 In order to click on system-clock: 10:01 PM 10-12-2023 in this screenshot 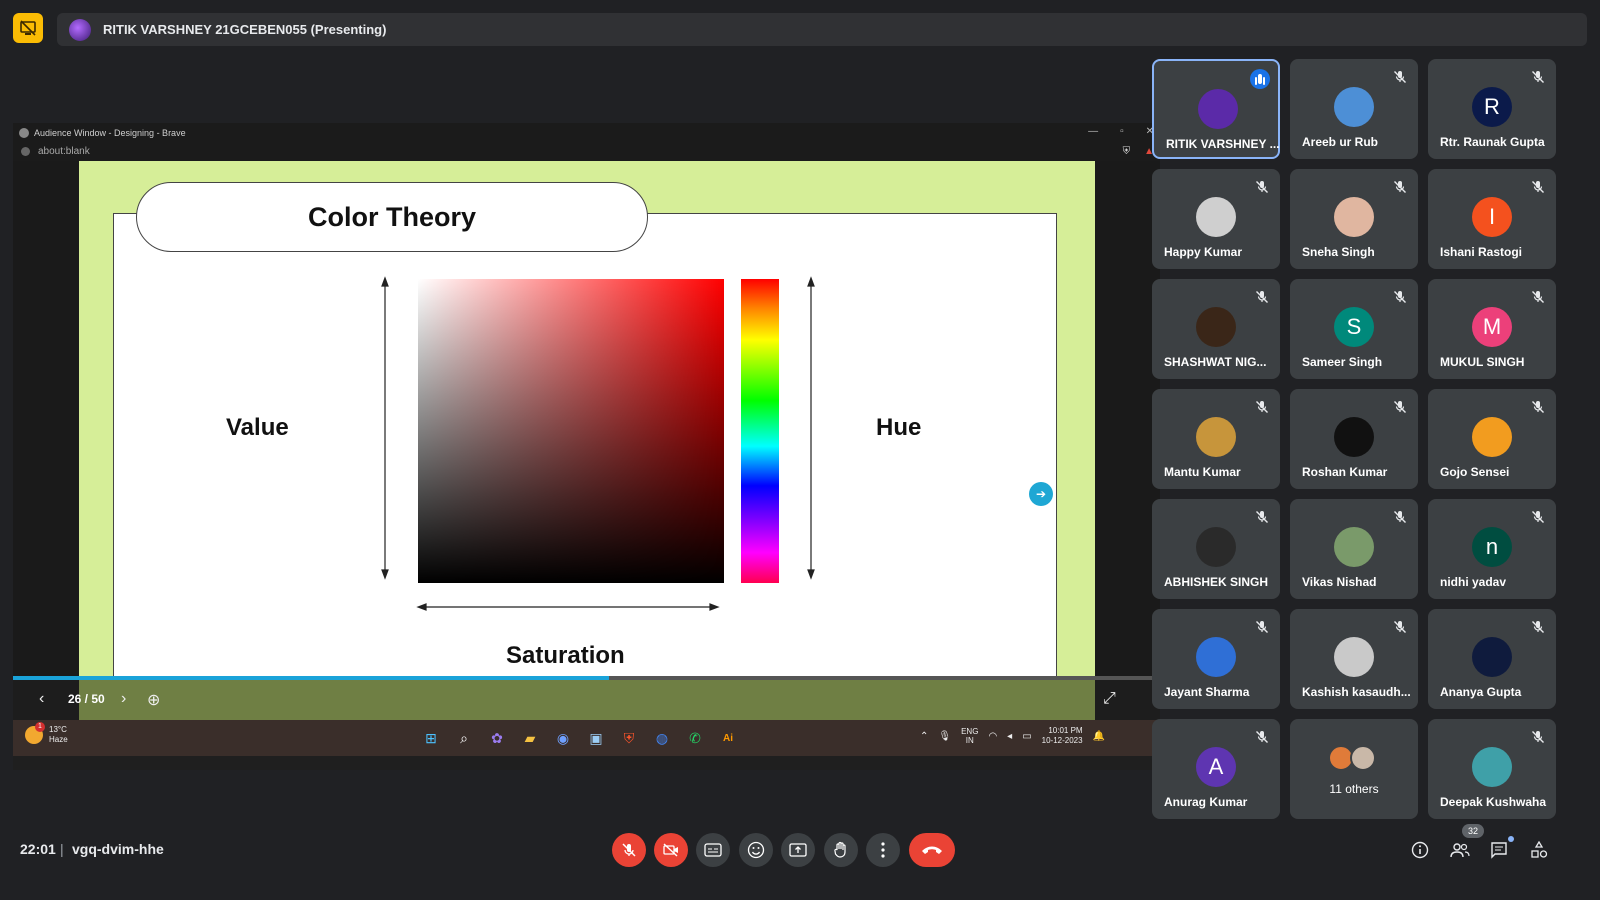, I will do `click(1062, 736)`.